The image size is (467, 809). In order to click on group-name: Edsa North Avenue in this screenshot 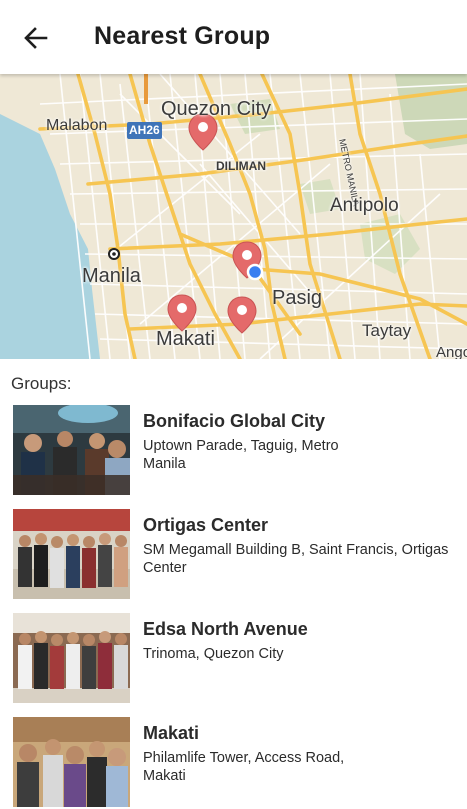, I will do `click(225, 629)`.